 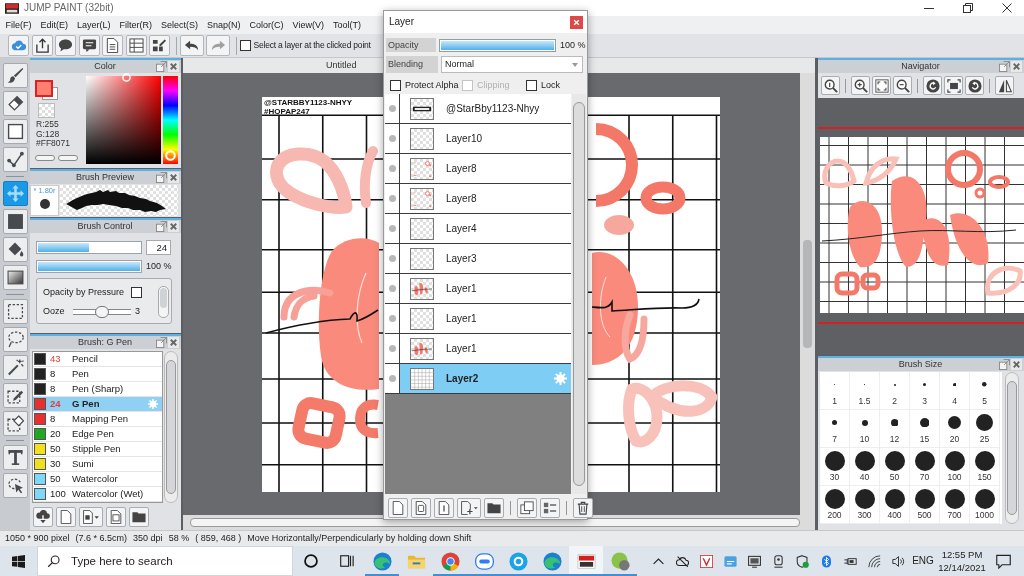 I want to click on search-field: Type here to search, so click(x=165, y=561).